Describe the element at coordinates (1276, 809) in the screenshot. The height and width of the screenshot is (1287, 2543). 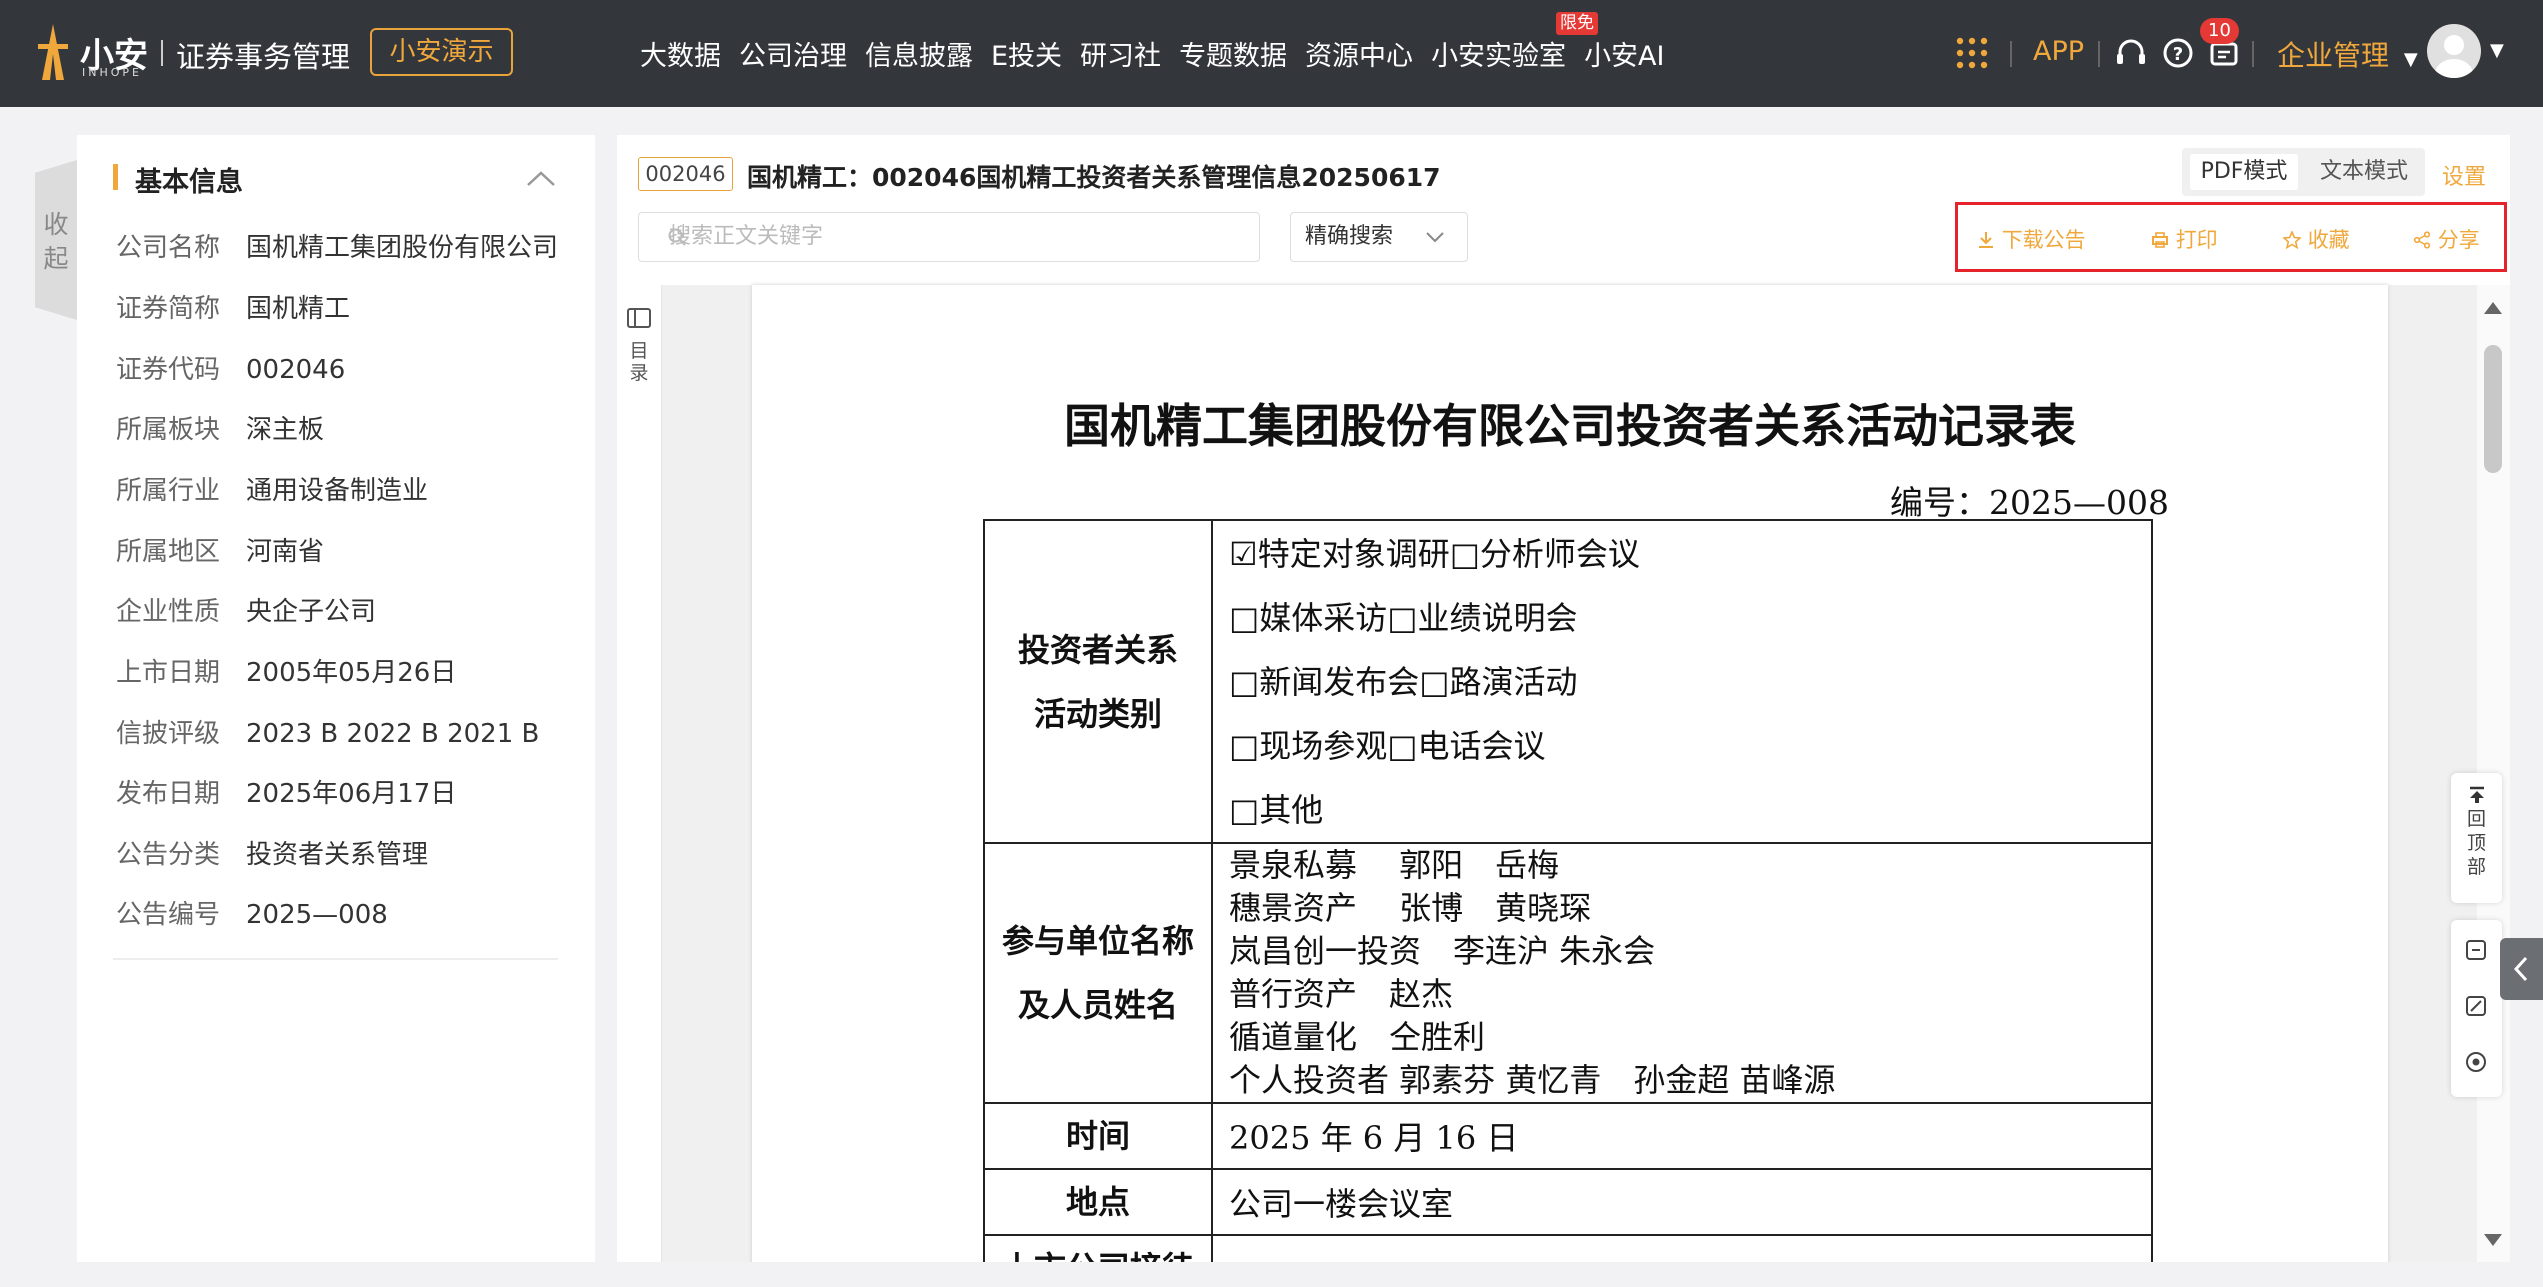
I see `activity-type-line: □其他` at that location.